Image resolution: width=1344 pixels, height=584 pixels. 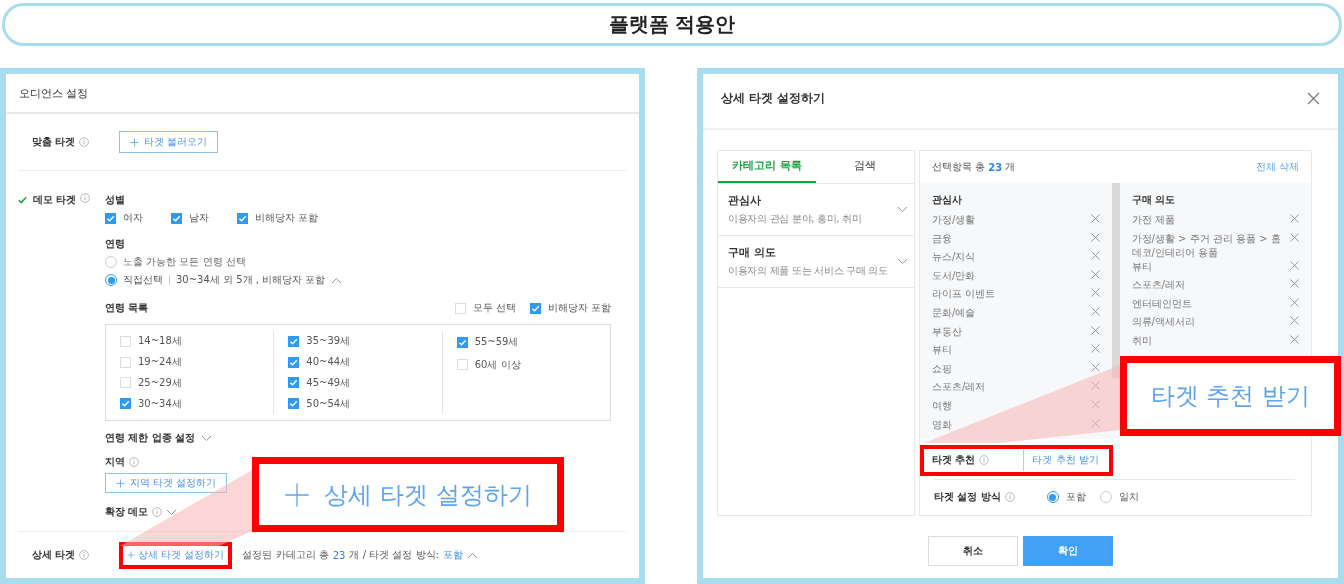 I want to click on checkbox-label: 60세 이상, so click(x=497, y=364).